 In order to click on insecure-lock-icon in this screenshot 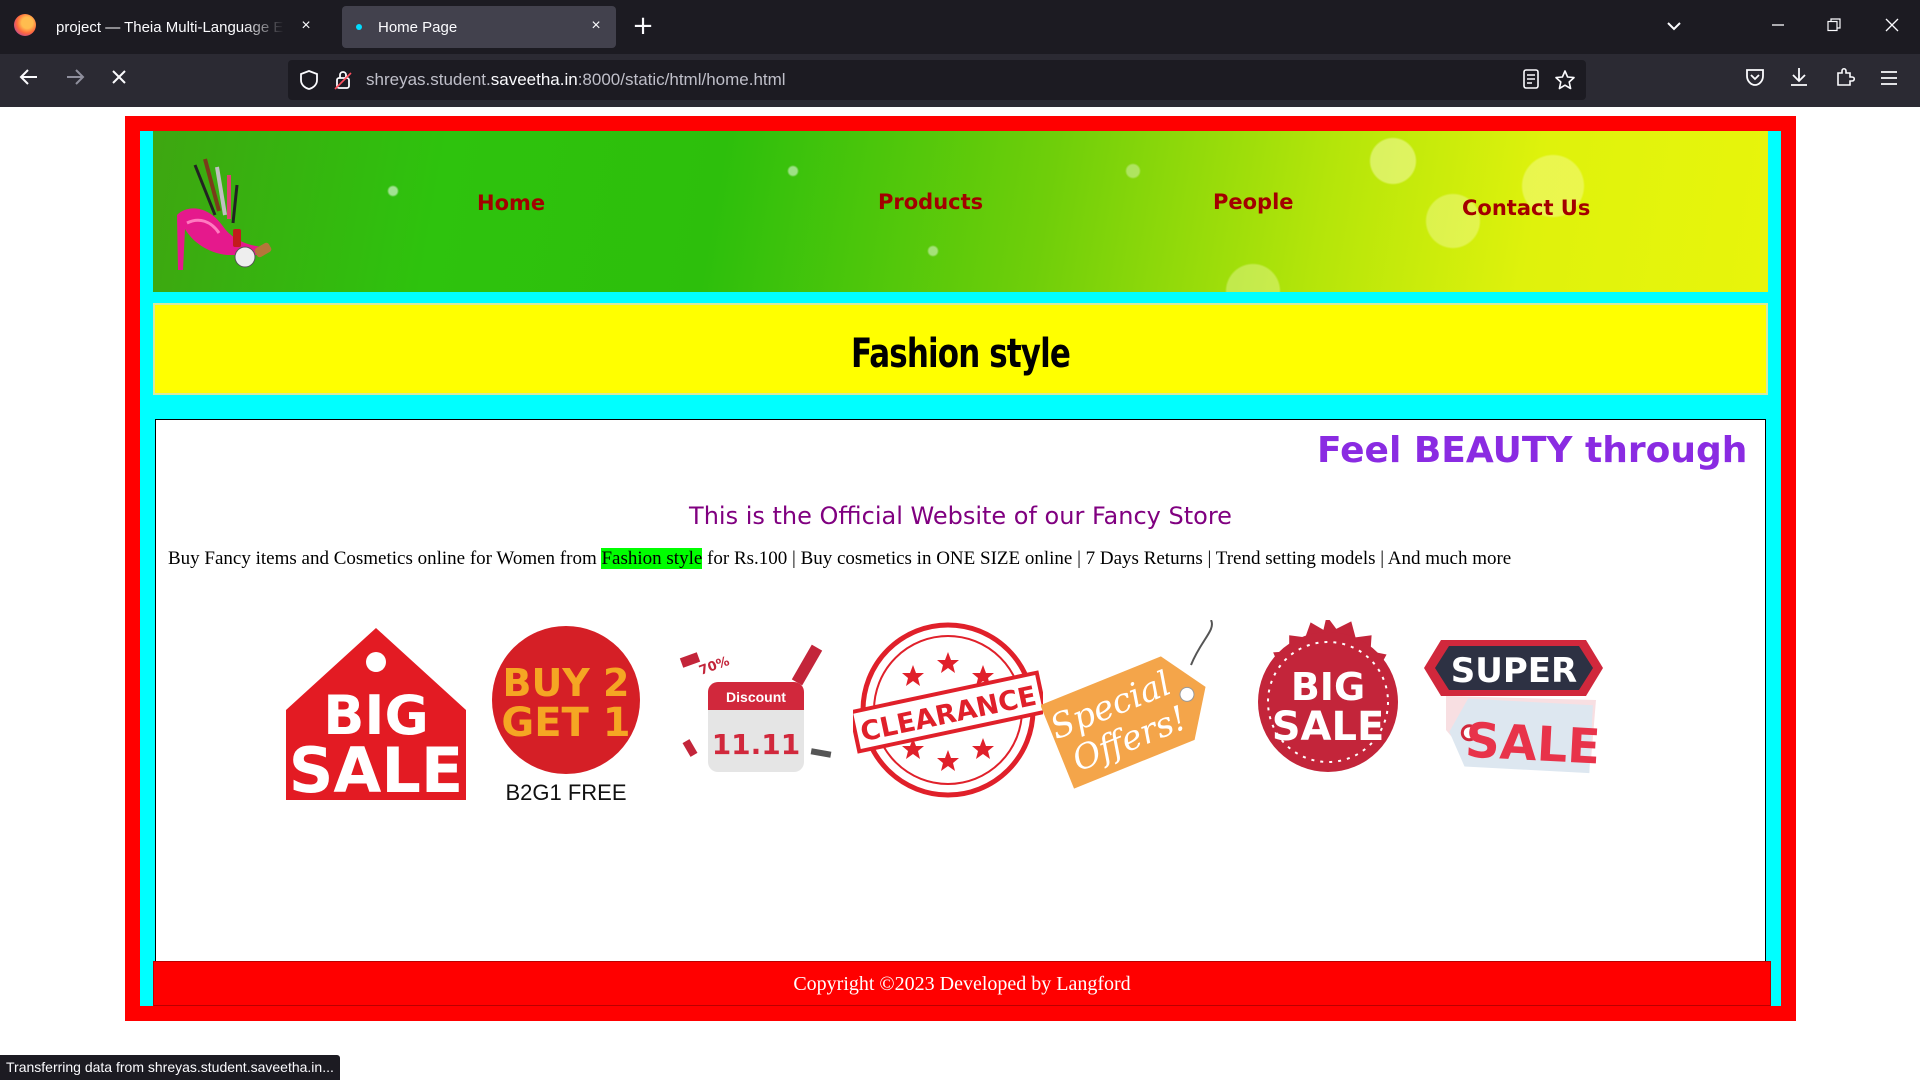, I will do `click(343, 80)`.